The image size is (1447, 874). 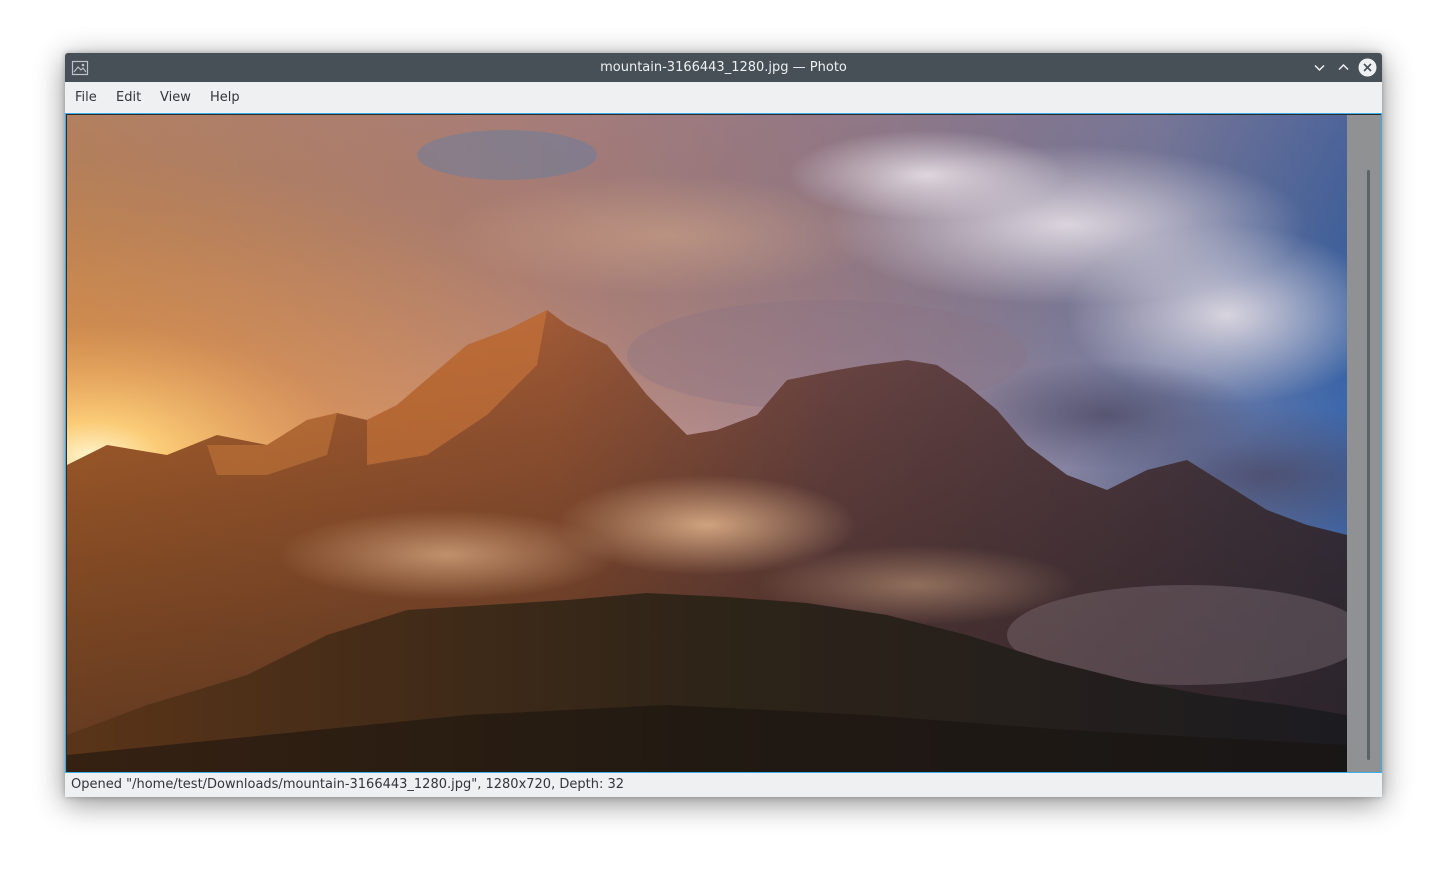 I want to click on menu-bar: File Edit View Help, so click(x=723, y=97).